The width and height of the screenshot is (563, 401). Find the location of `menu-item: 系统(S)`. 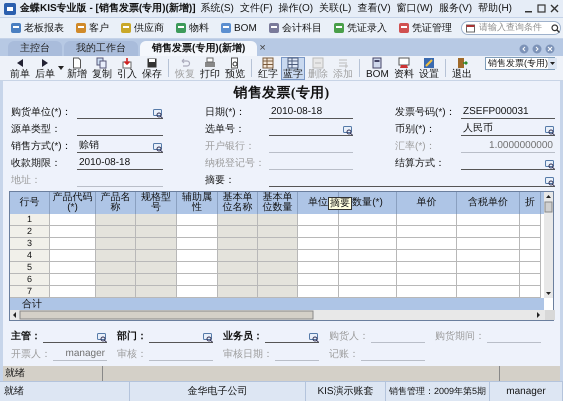

menu-item: 系统(S) is located at coordinates (217, 8).